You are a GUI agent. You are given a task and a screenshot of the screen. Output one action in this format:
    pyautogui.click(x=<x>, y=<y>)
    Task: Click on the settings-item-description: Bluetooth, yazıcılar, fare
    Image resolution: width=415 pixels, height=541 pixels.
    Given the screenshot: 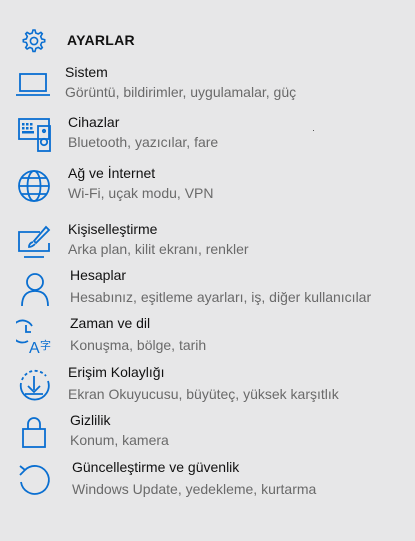 What is the action you would take?
    pyautogui.click(x=143, y=142)
    